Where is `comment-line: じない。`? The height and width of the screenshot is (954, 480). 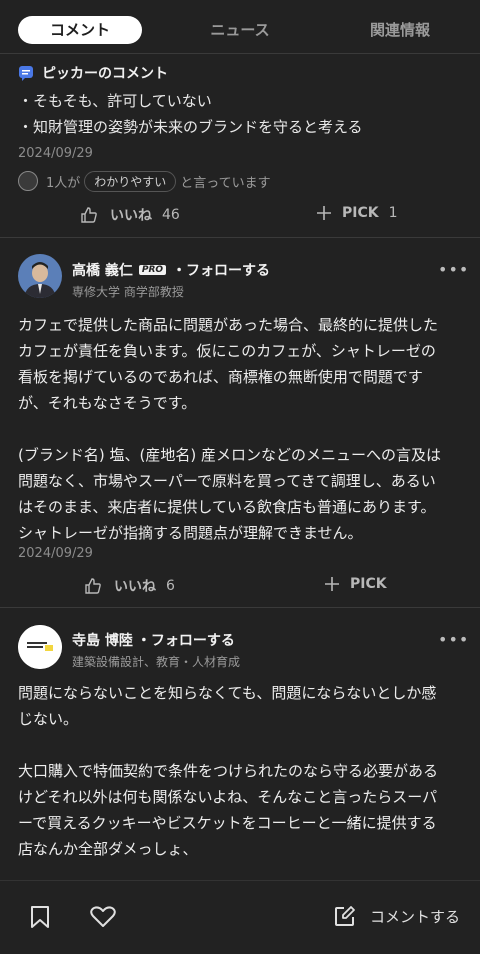 comment-line: じない。 is located at coordinates (48, 719).